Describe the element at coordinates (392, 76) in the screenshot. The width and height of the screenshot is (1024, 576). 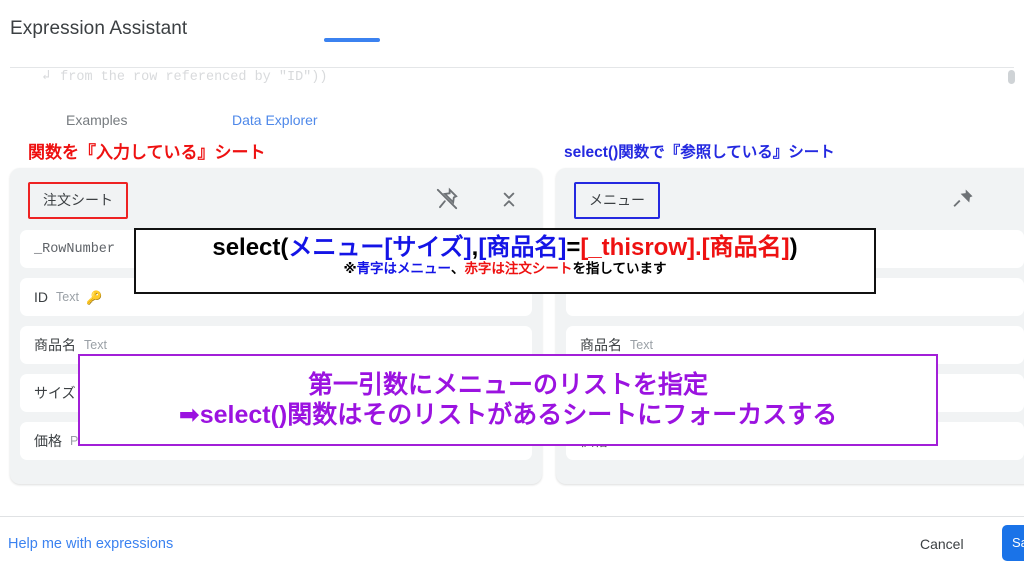
I see `clipped-formula-text: ↲ from the row referenced by "ID"))` at that location.